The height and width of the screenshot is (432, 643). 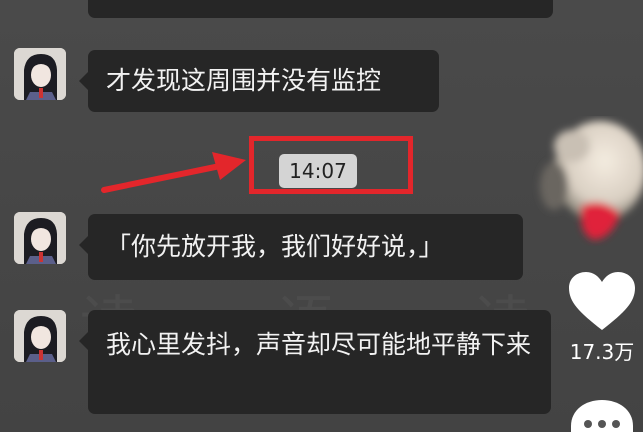 What do you see at coordinates (602, 415) in the screenshot?
I see `more-icon` at bounding box center [602, 415].